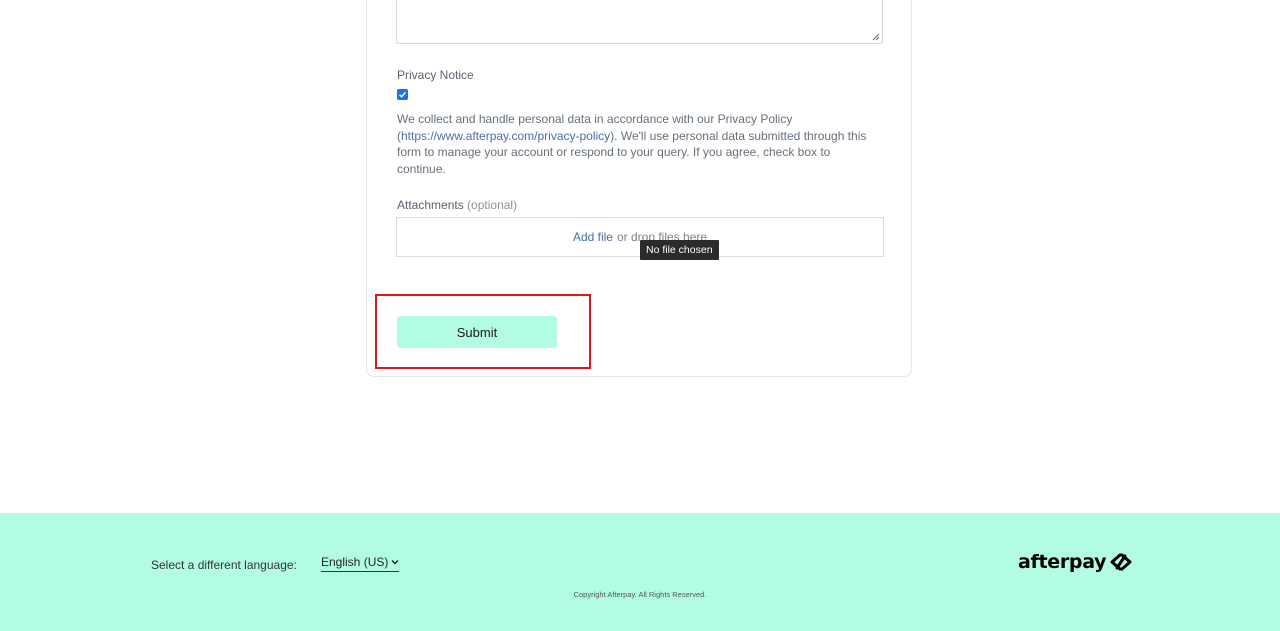 This screenshot has height=631, width=1280. I want to click on privacy-policy-link: https://www.afterpay.com/privacy-policy, so click(505, 136).